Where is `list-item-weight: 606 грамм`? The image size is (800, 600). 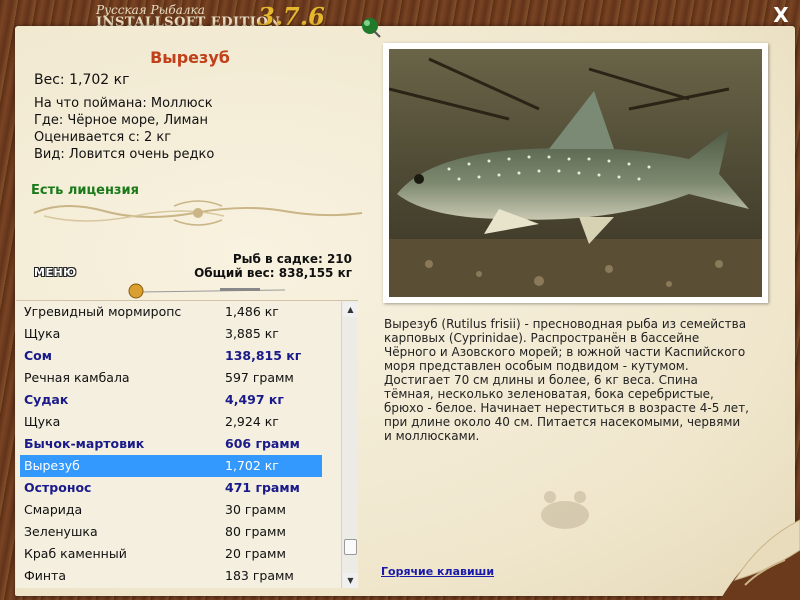 list-item-weight: 606 грамм is located at coordinates (262, 443).